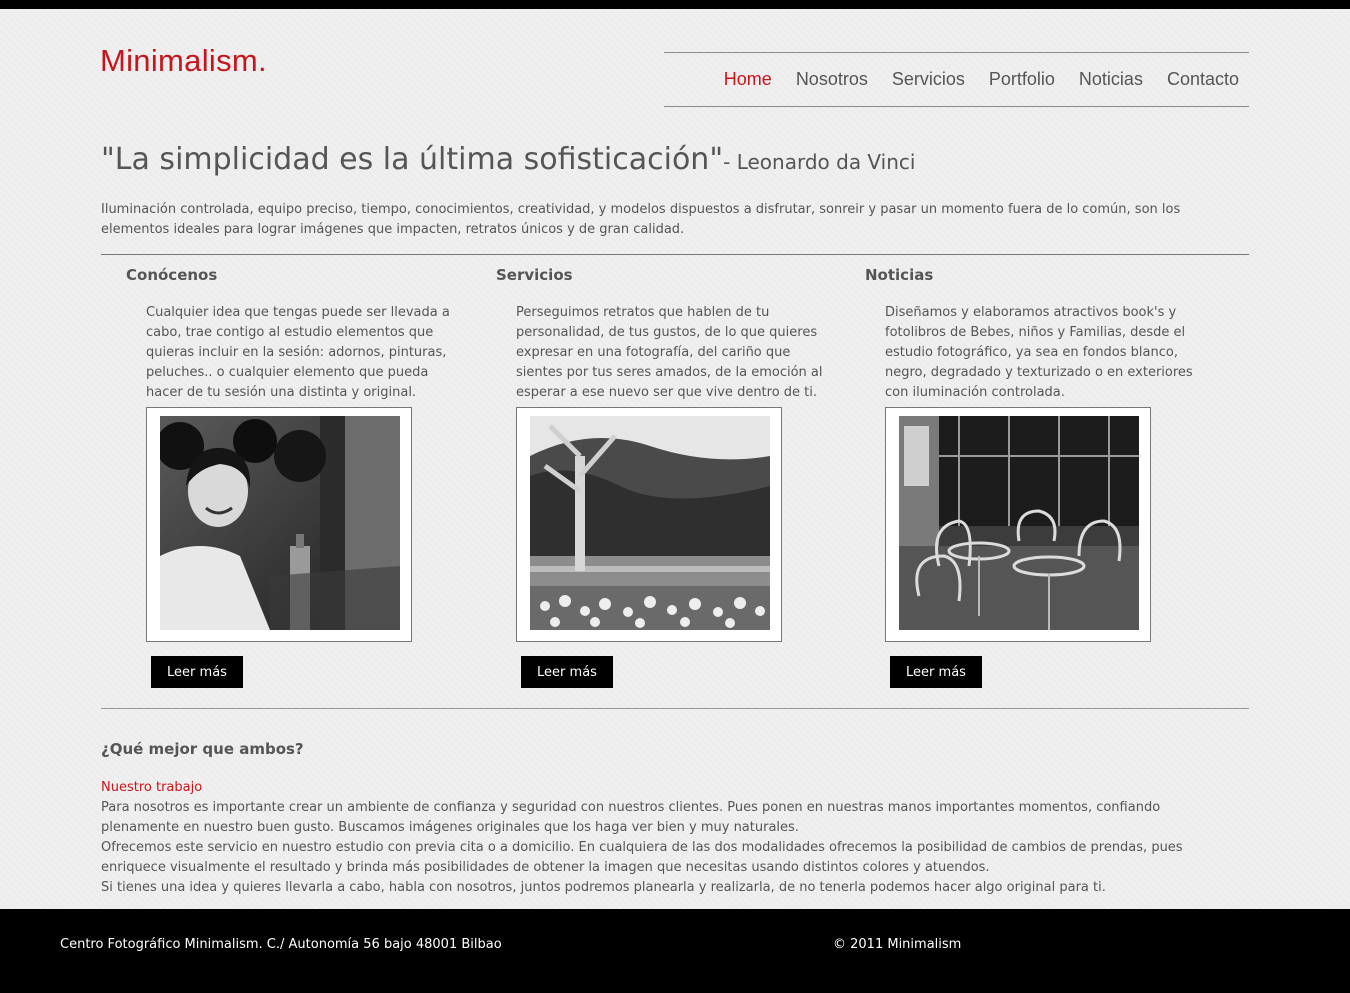 The height and width of the screenshot is (993, 1350). Describe the element at coordinates (1022, 79) in the screenshot. I see `nav-portfolio: Portfolio` at that location.